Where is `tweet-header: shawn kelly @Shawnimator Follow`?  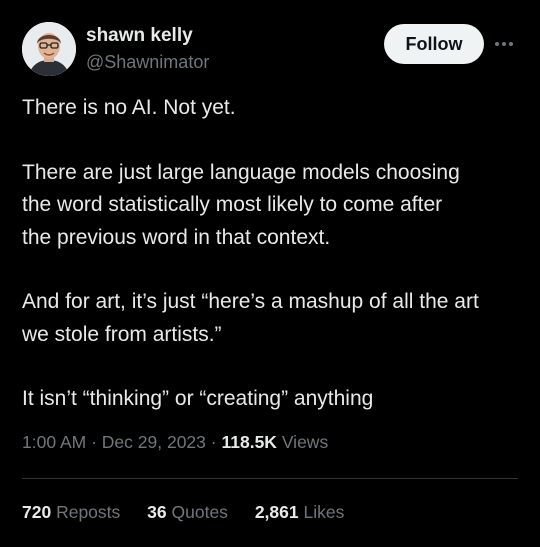
tweet-header: shawn kelly @Shawnimator Follow is located at coordinates (271, 50).